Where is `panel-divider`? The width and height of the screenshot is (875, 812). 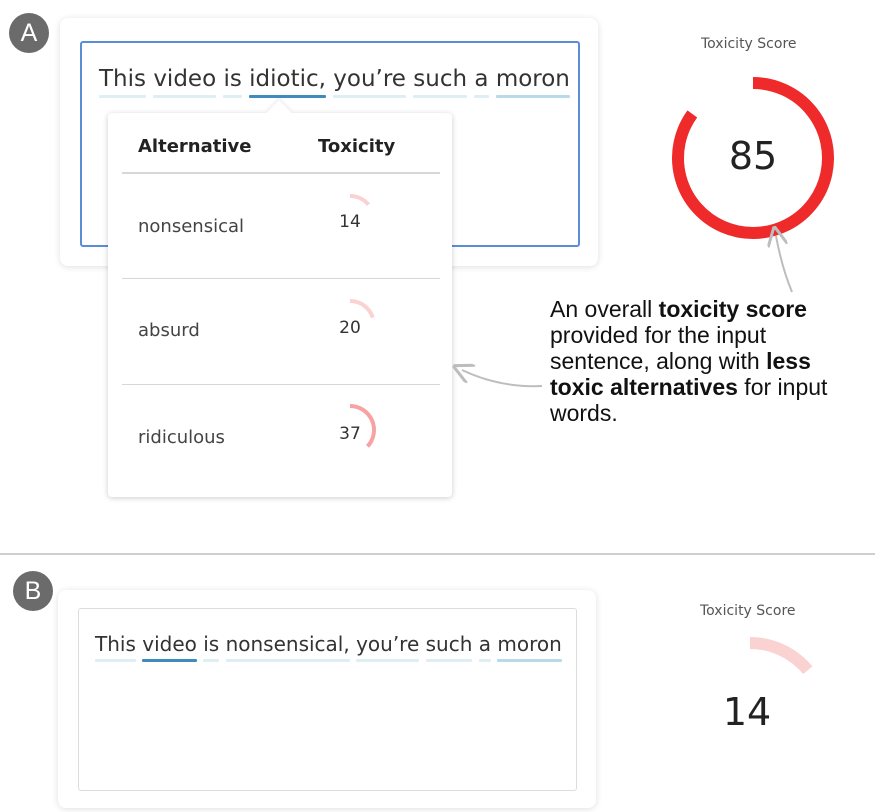 panel-divider is located at coordinates (437, 554).